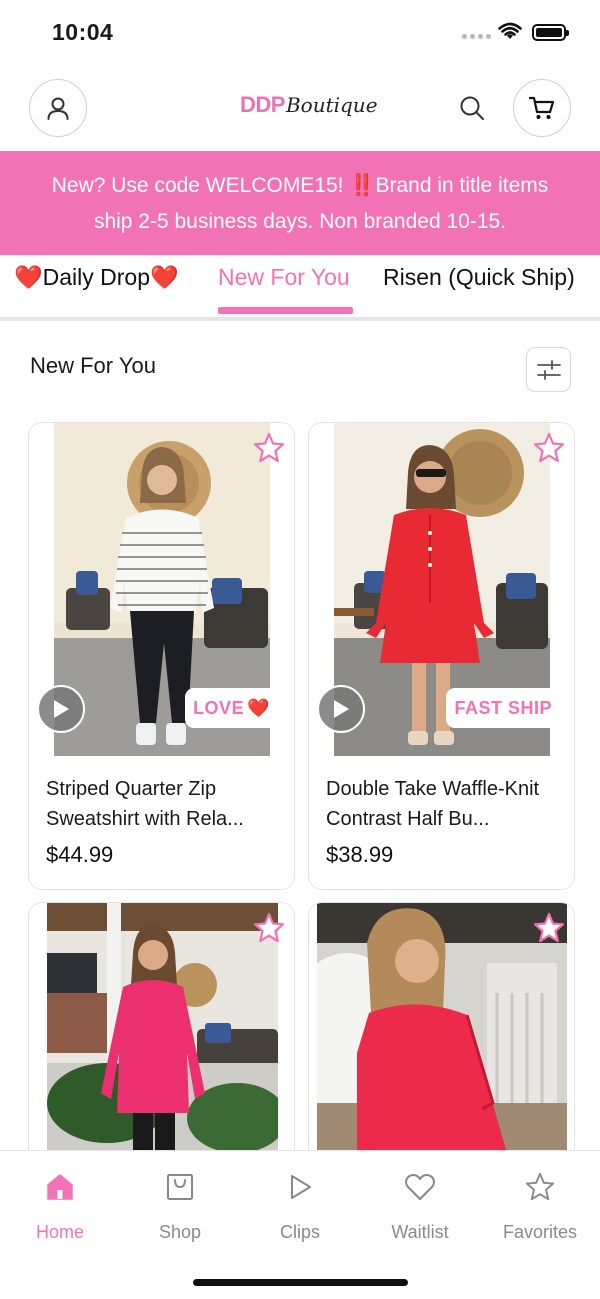 Image resolution: width=600 pixels, height=1299 pixels. Describe the element at coordinates (540, 1232) in the screenshot. I see `nav-favorites-label: Favorites` at that location.